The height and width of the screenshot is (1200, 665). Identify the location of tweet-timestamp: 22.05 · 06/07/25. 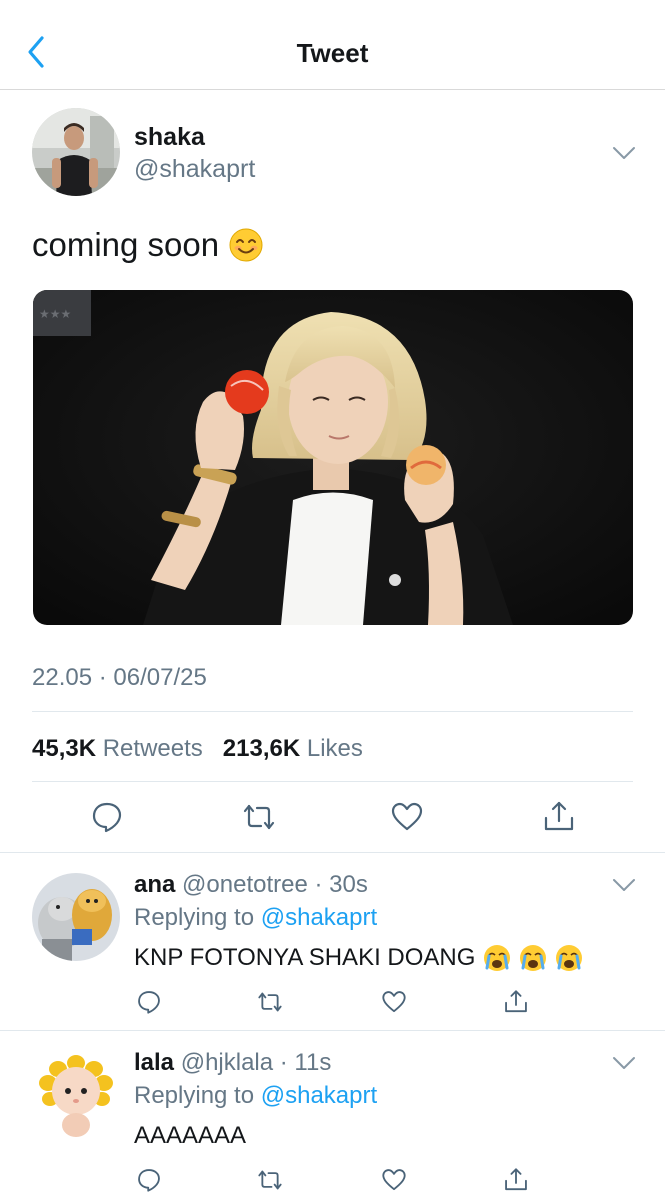
(119, 678).